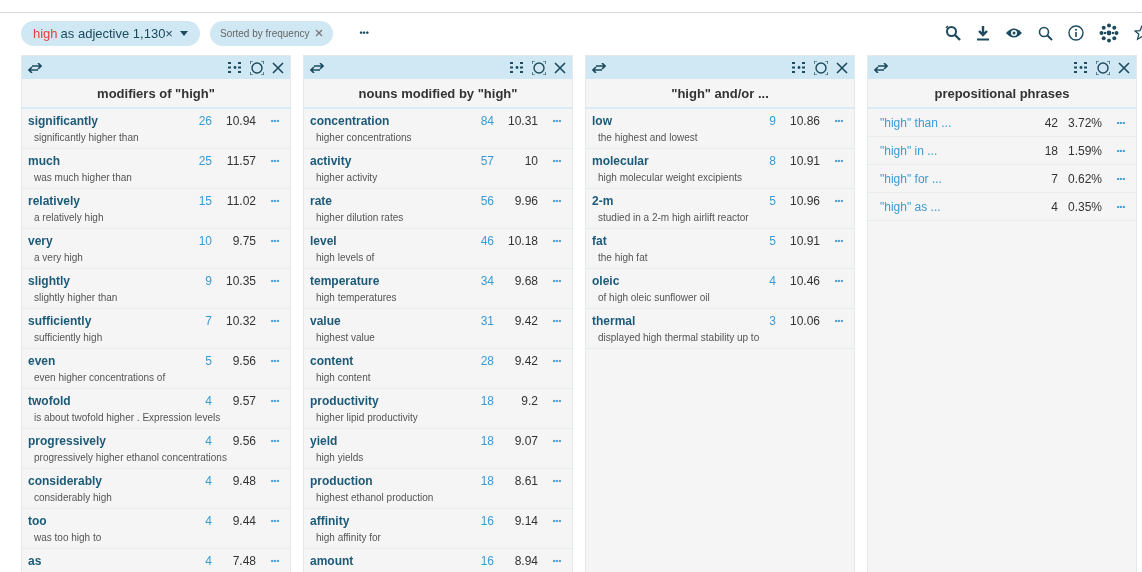  Describe the element at coordinates (1014, 33) in the screenshot. I see `eye-icon` at that location.